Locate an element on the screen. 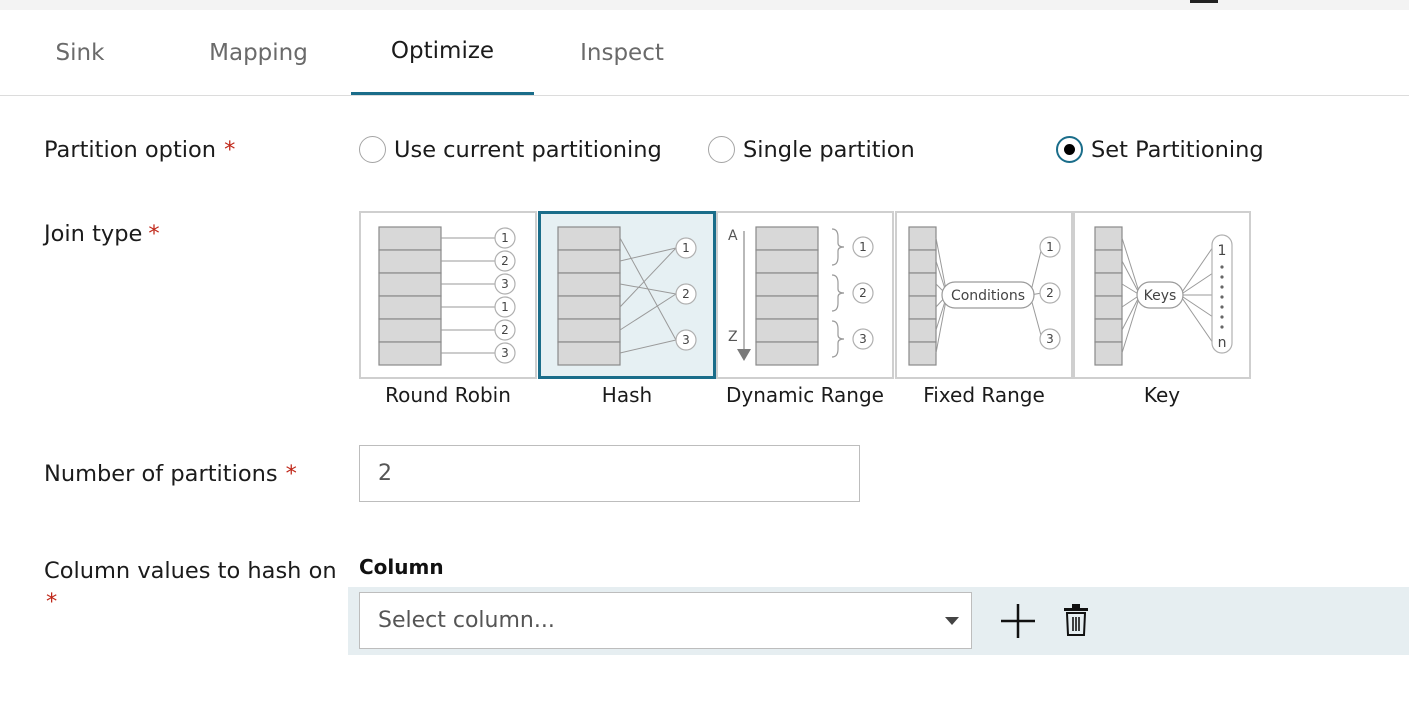  join-type-round-robin: 1 2 3 1 2 3 is located at coordinates (448, 295).